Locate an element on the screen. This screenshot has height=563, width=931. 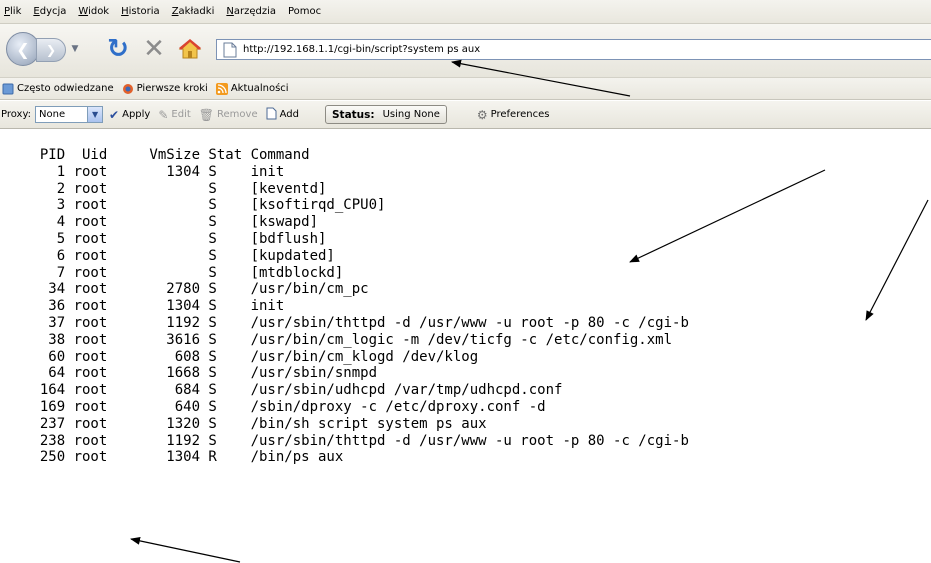
pencil-icon: ✎ is located at coordinates (163, 114).